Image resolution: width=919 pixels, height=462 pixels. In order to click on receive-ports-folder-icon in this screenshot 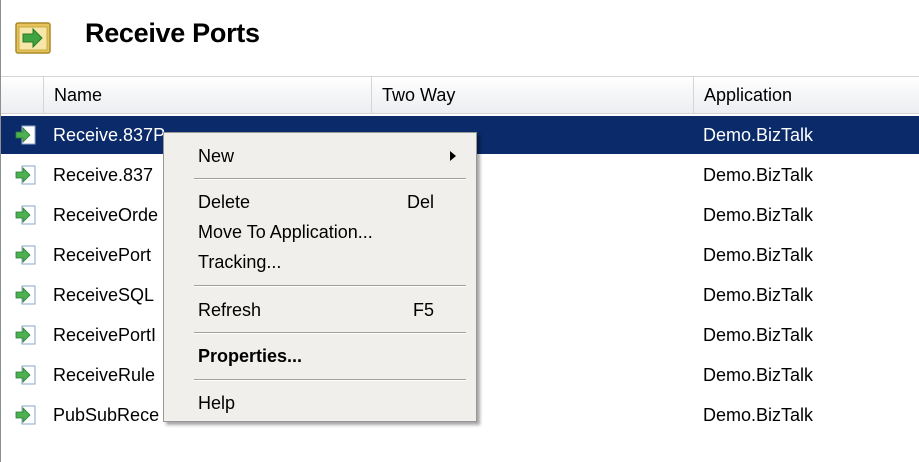, I will do `click(33, 38)`.